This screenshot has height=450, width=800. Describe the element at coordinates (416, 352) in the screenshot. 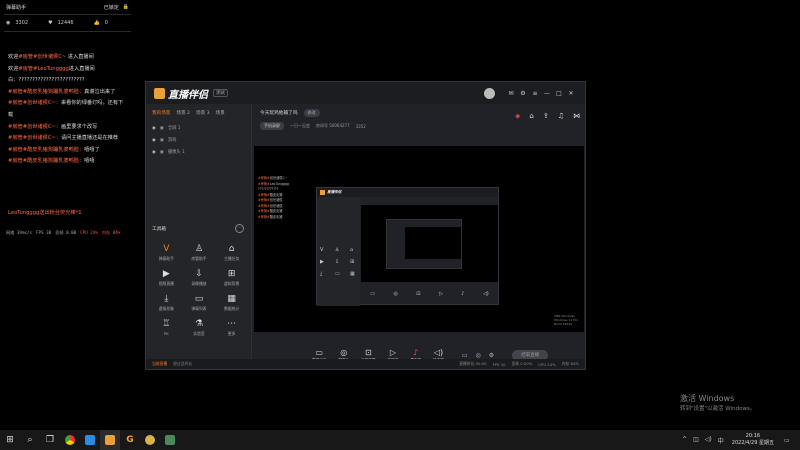

I see `control-icon: ♪` at that location.